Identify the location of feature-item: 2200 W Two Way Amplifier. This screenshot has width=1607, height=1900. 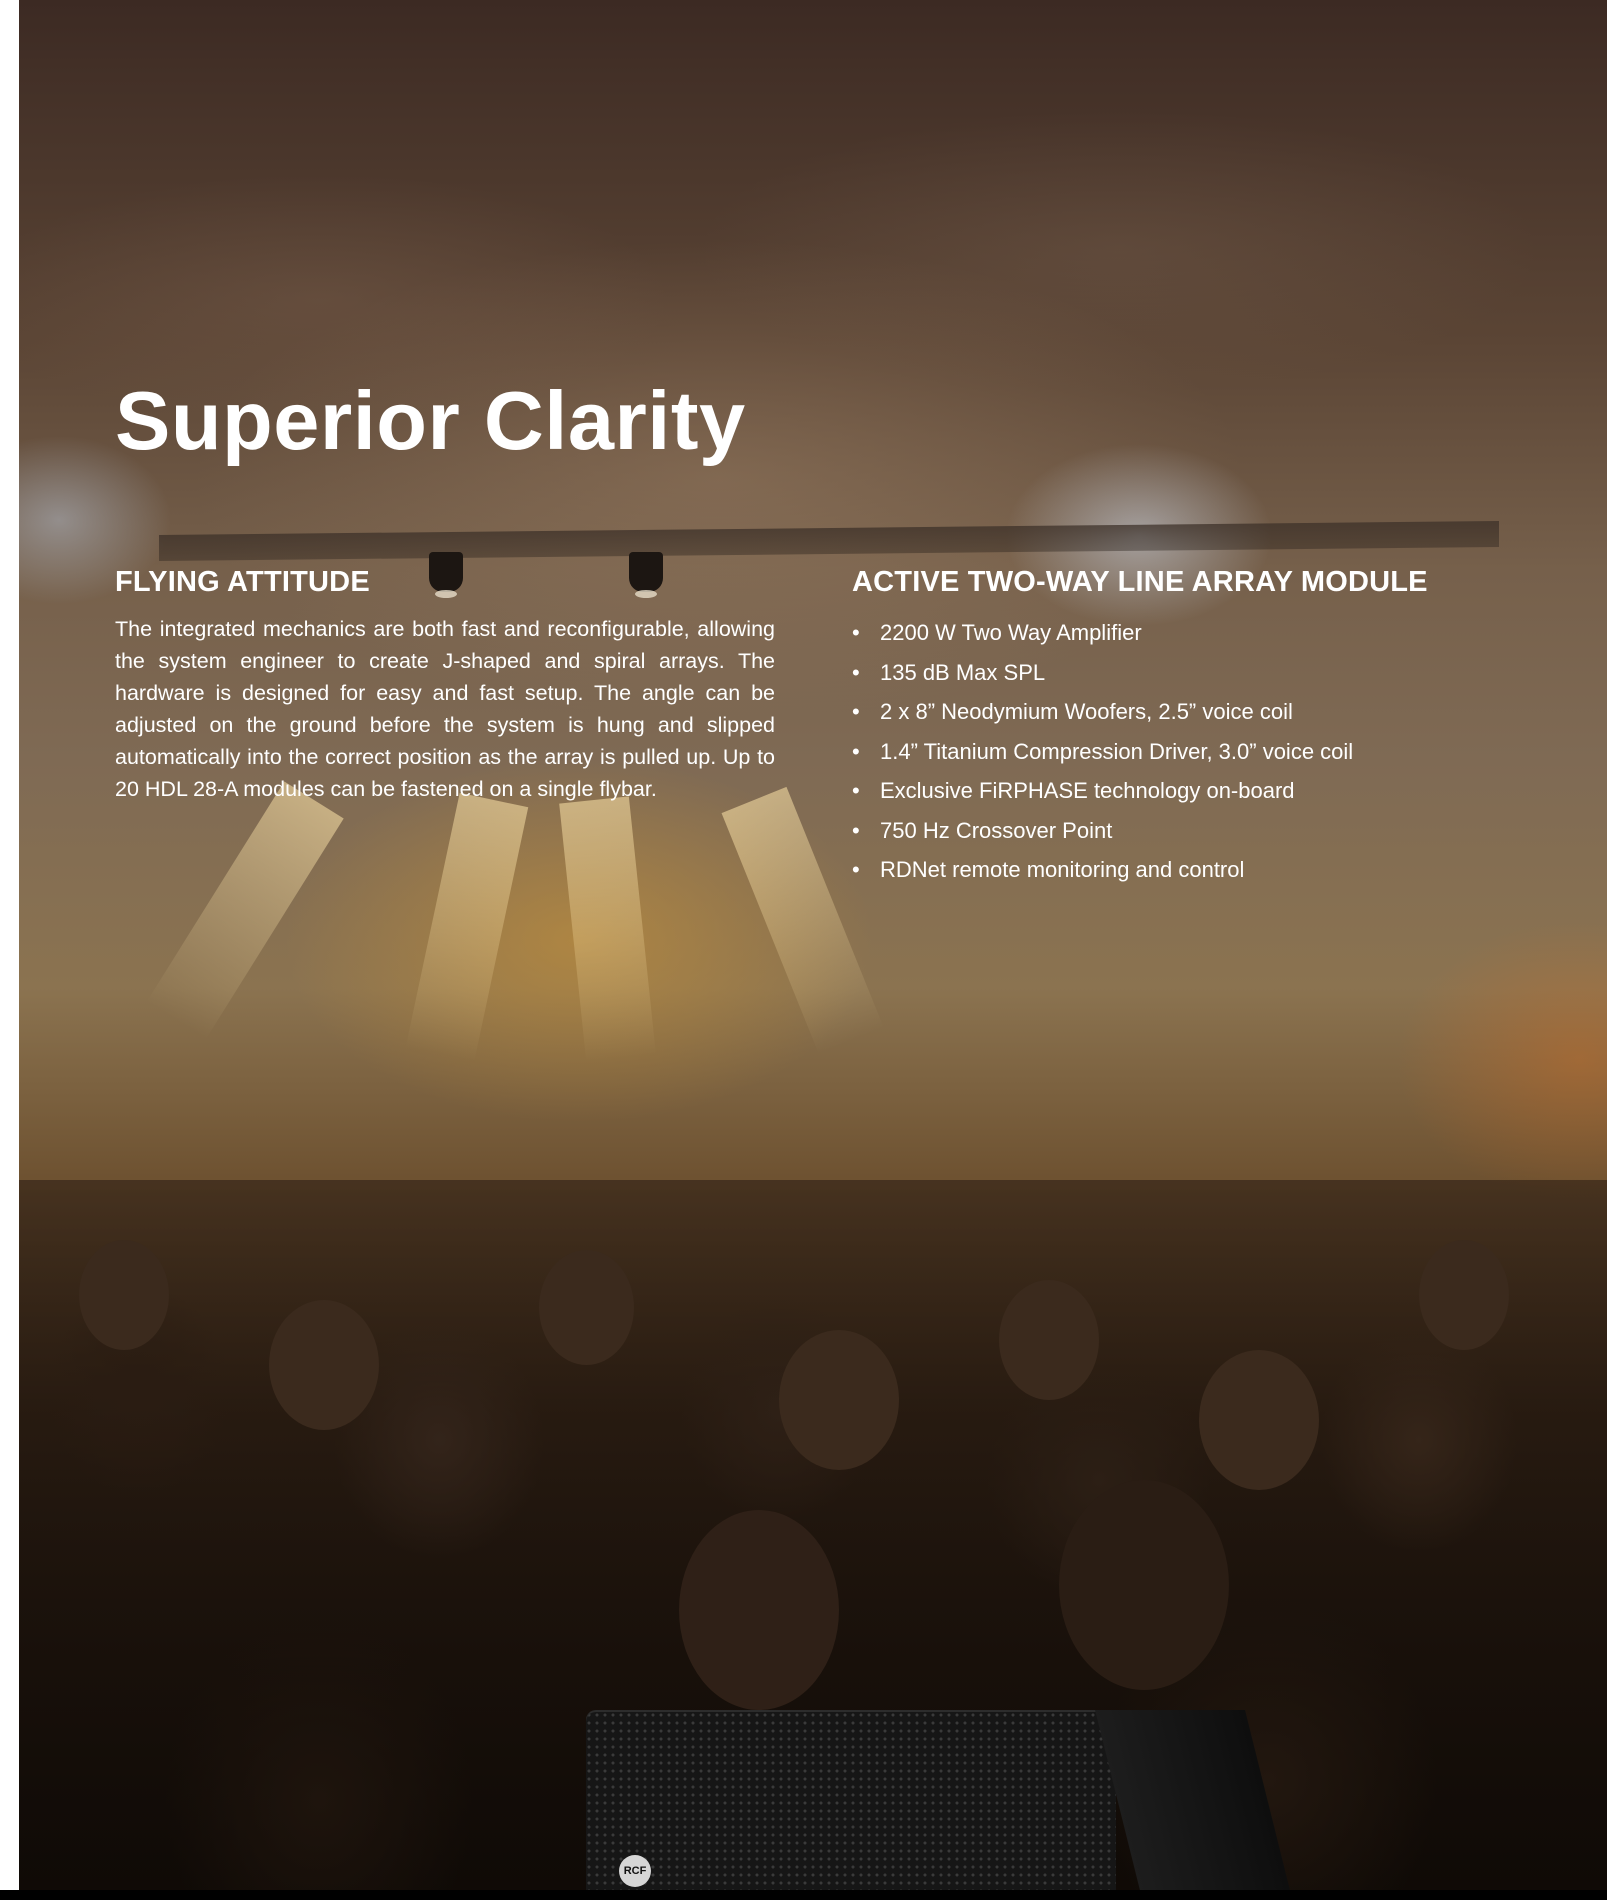
(1212, 633).